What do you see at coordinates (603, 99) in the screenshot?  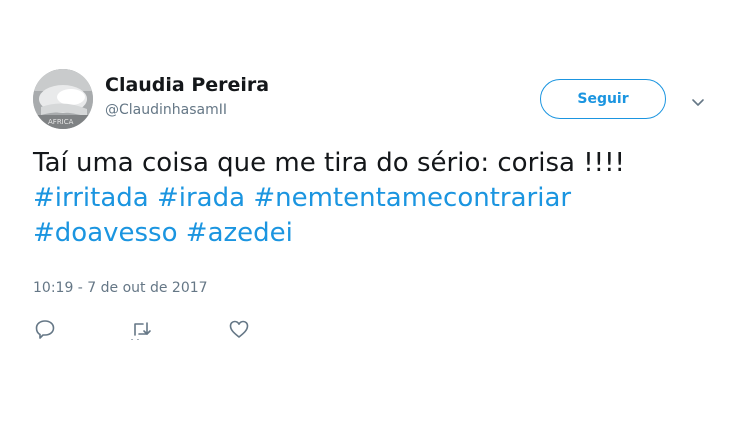 I see `follow-button: Seguir` at bounding box center [603, 99].